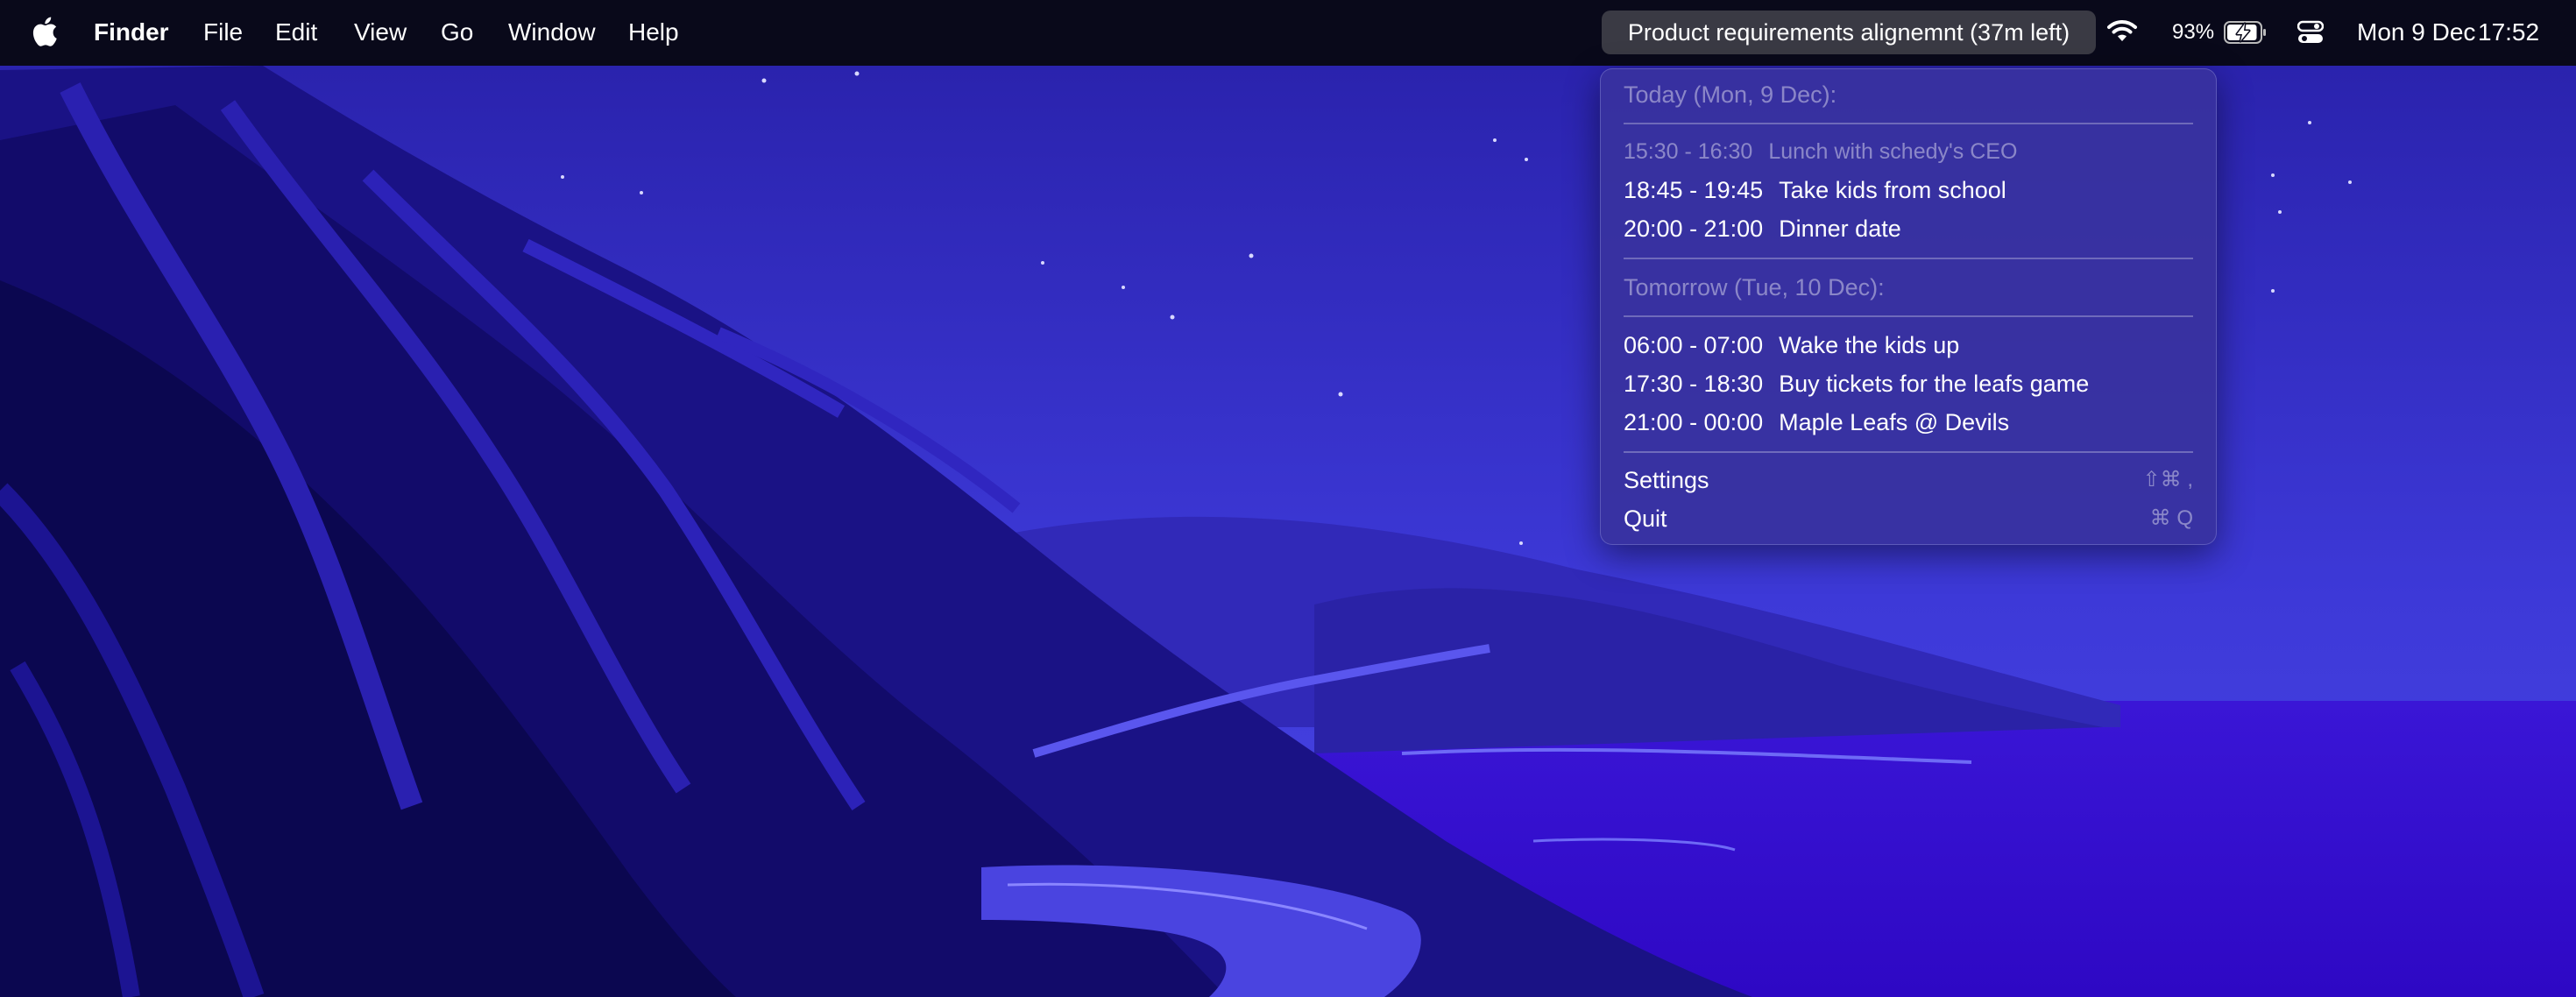  I want to click on menu-help: Help, so click(653, 33).